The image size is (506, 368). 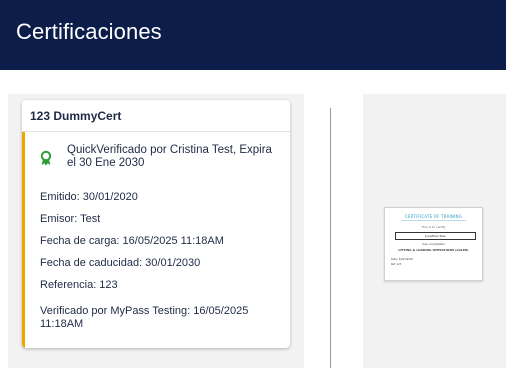 I want to click on panel-divider, so click(x=330, y=238).